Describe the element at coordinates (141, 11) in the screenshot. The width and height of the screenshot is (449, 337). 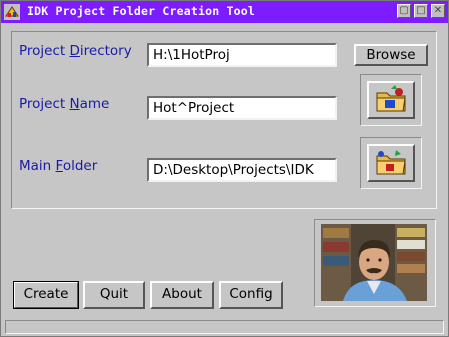
I see `window-title: IDK Project Folder Creation Tool` at that location.